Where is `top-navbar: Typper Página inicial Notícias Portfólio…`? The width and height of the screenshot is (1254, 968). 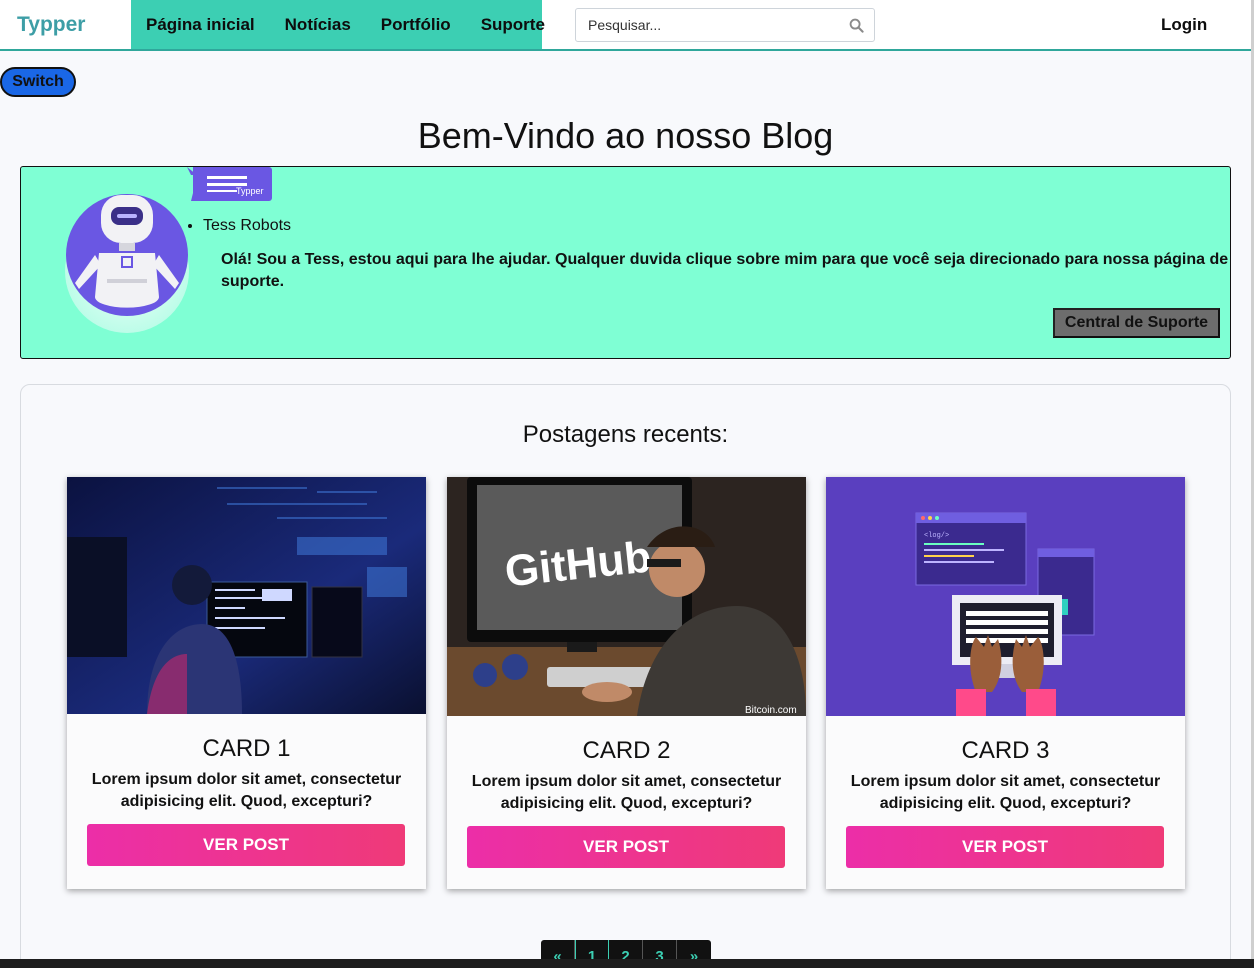 top-navbar: Typper Página inicial Notícias Portfólio… is located at coordinates (627, 25).